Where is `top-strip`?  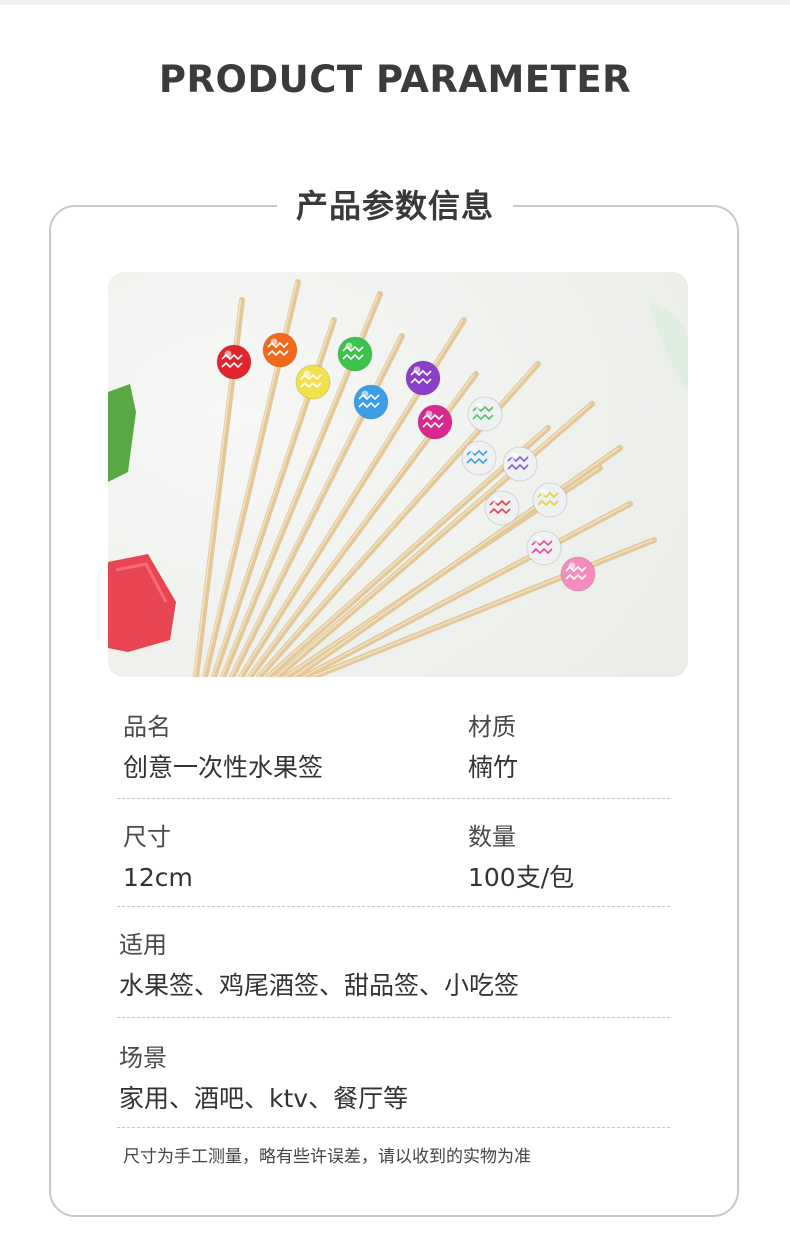
top-strip is located at coordinates (395, 2).